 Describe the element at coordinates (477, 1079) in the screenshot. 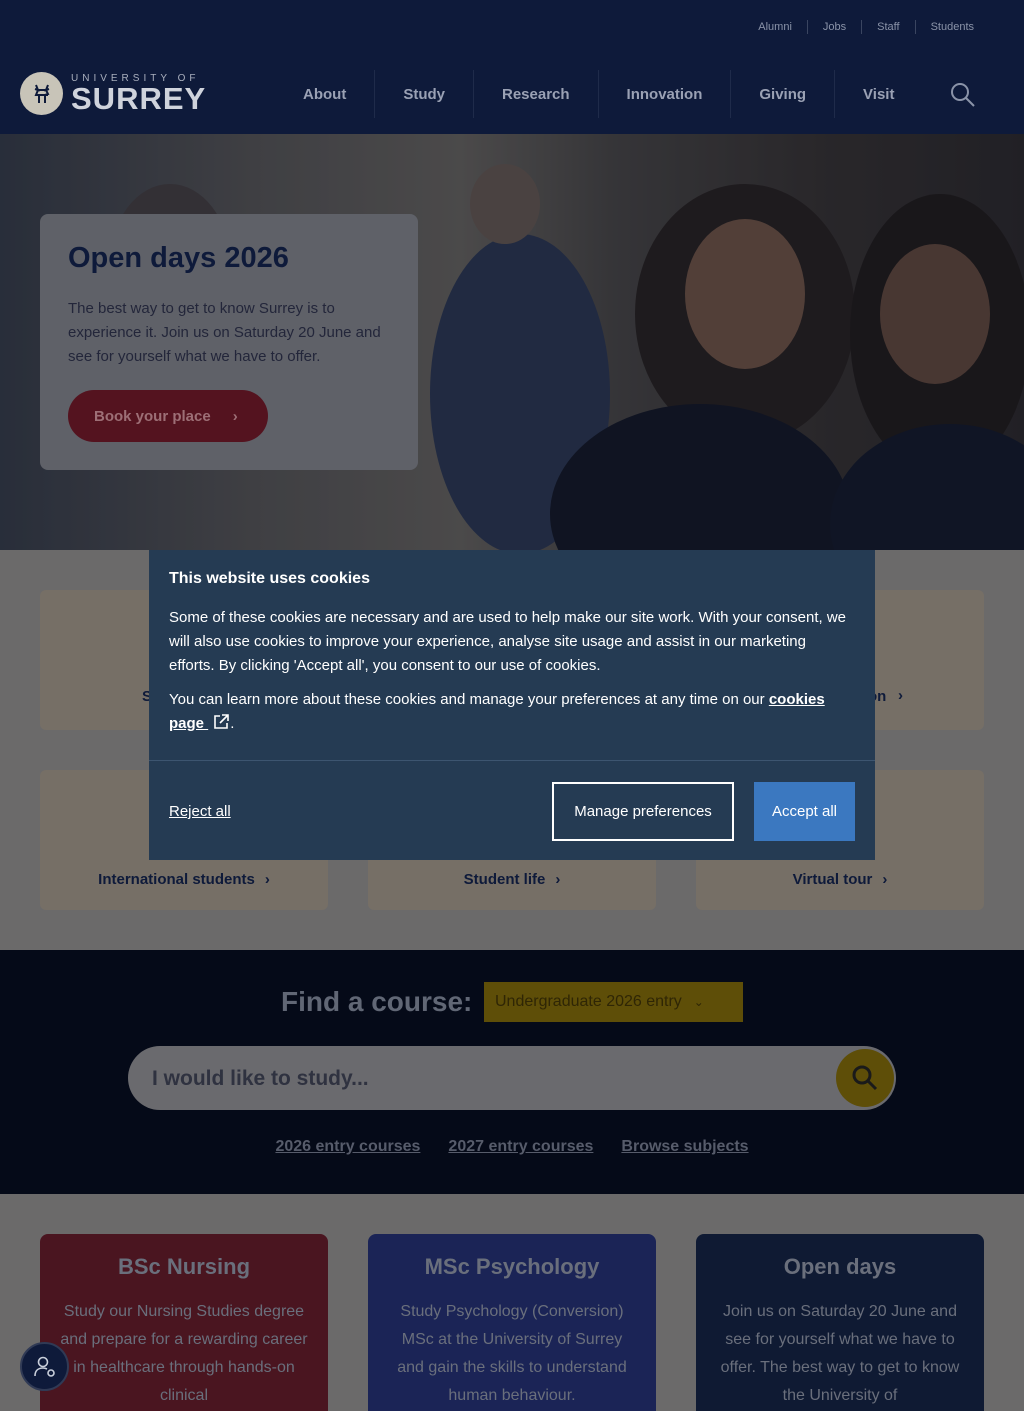

I see `course-search-input` at that location.